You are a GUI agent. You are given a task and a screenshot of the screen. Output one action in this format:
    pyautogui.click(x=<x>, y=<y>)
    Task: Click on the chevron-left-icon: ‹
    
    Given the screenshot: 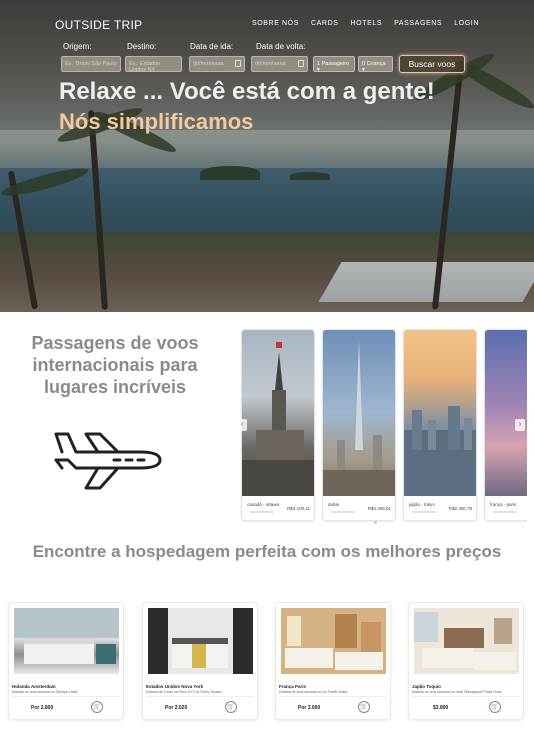 What is the action you would take?
    pyautogui.click(x=242, y=425)
    